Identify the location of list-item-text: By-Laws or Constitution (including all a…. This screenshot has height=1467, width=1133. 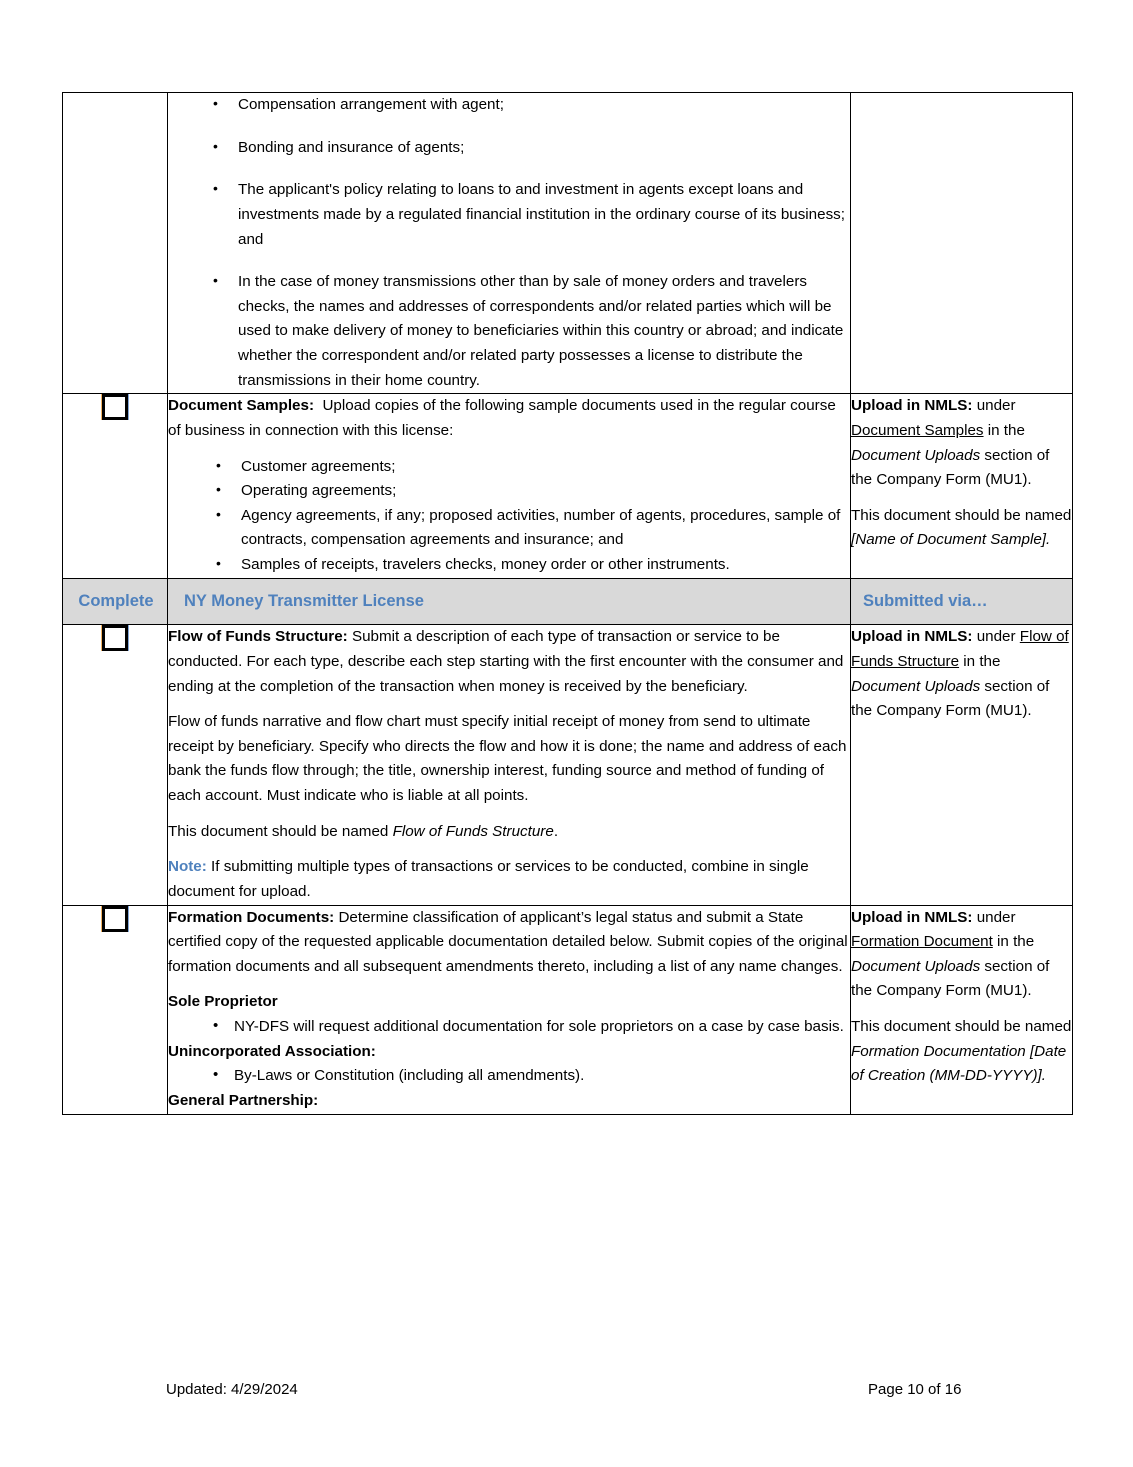
(409, 1076).